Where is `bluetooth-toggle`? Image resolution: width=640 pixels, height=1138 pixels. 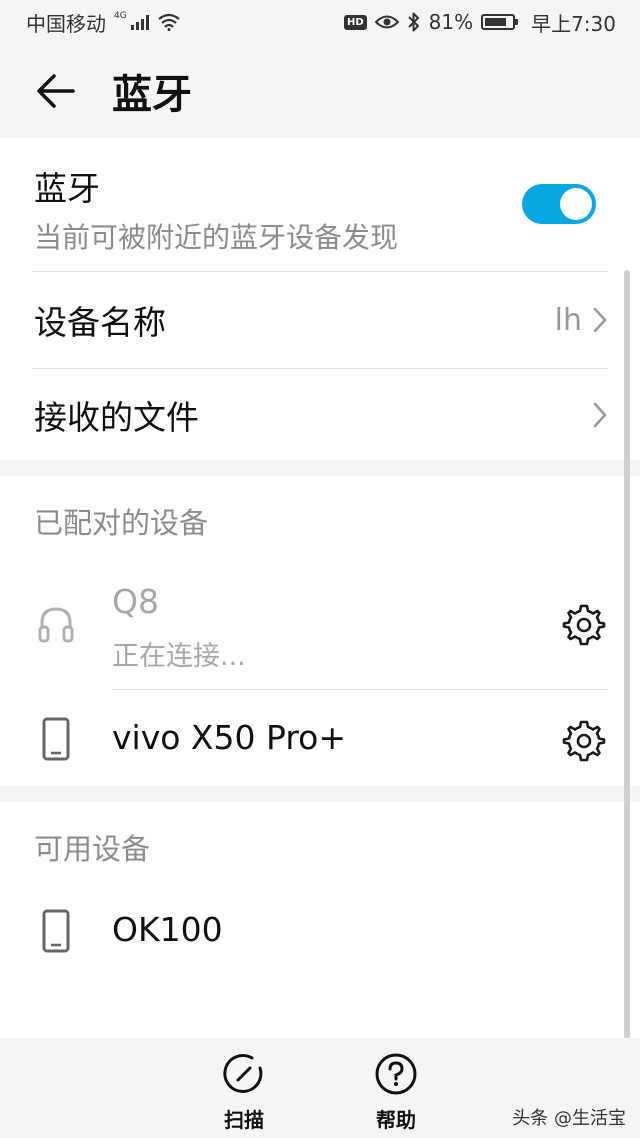 bluetooth-toggle is located at coordinates (559, 204).